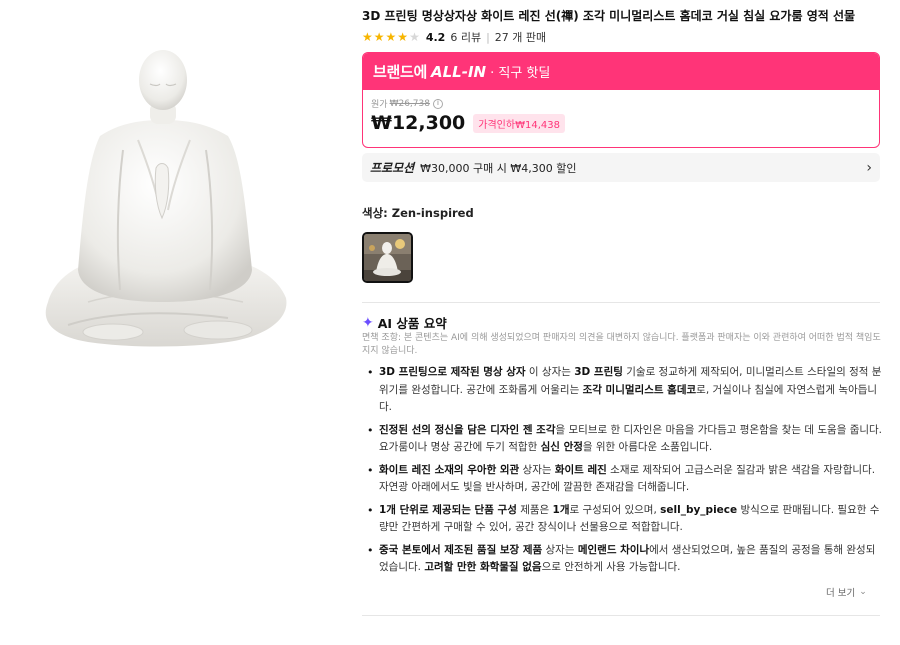  What do you see at coordinates (412, 323) in the screenshot?
I see `ai-summary-title: AI 상품 요약` at bounding box center [412, 323].